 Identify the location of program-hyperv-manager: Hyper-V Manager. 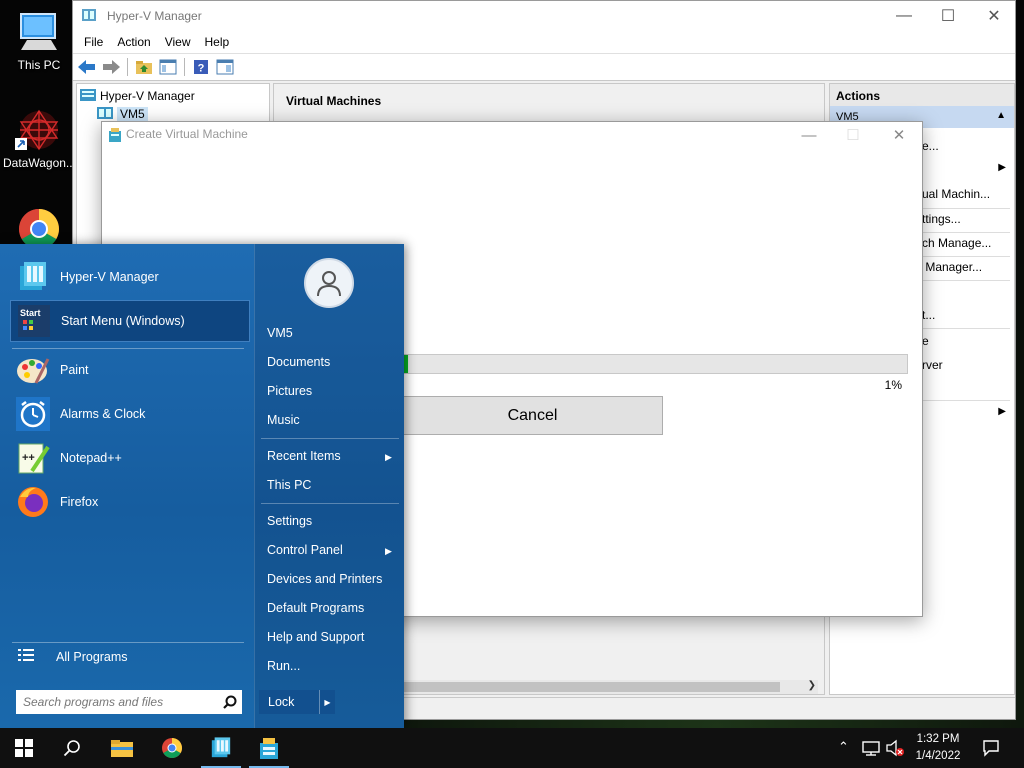
(130, 277).